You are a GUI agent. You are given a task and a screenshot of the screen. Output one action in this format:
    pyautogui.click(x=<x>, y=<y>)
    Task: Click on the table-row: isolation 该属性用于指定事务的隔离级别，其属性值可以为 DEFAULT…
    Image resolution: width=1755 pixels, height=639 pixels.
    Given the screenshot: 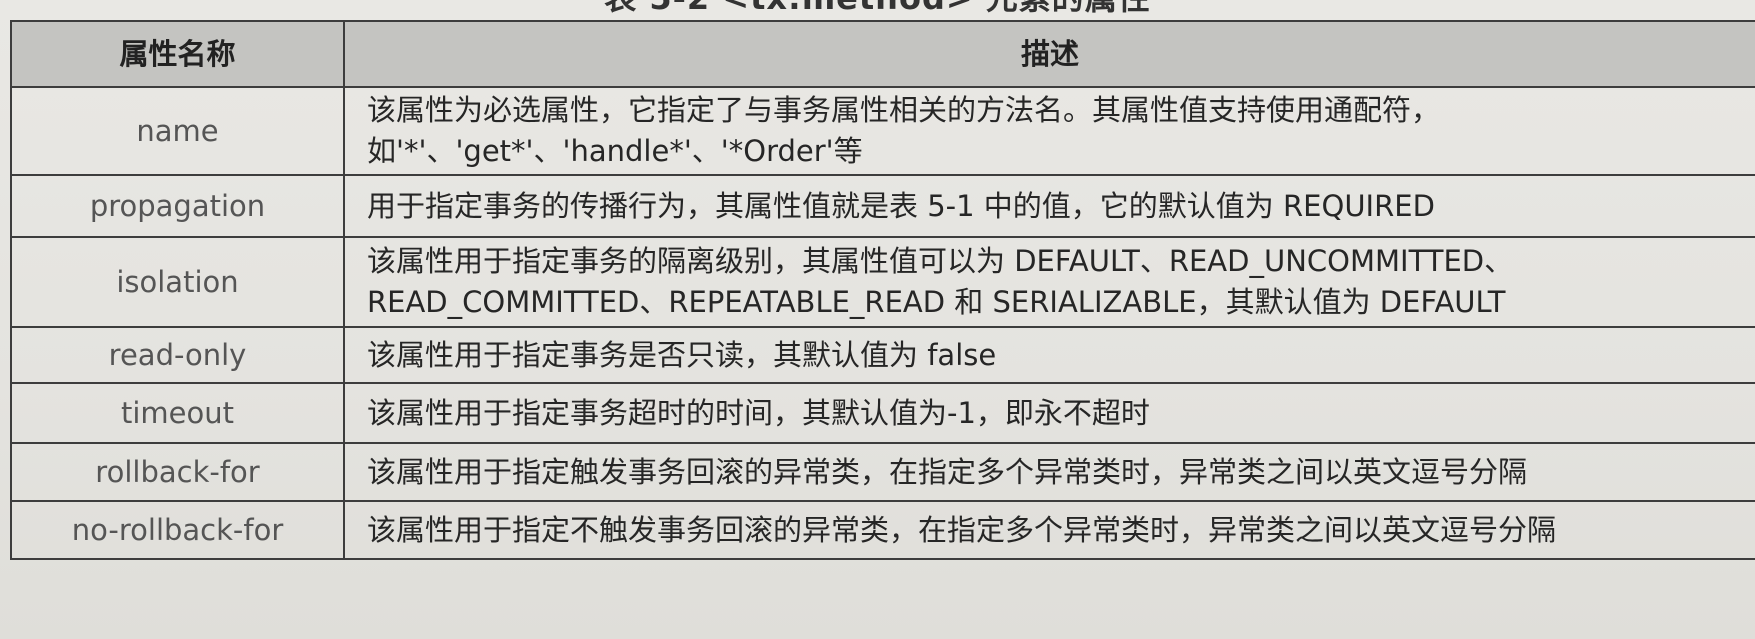 What is the action you would take?
    pyautogui.click(x=882, y=282)
    